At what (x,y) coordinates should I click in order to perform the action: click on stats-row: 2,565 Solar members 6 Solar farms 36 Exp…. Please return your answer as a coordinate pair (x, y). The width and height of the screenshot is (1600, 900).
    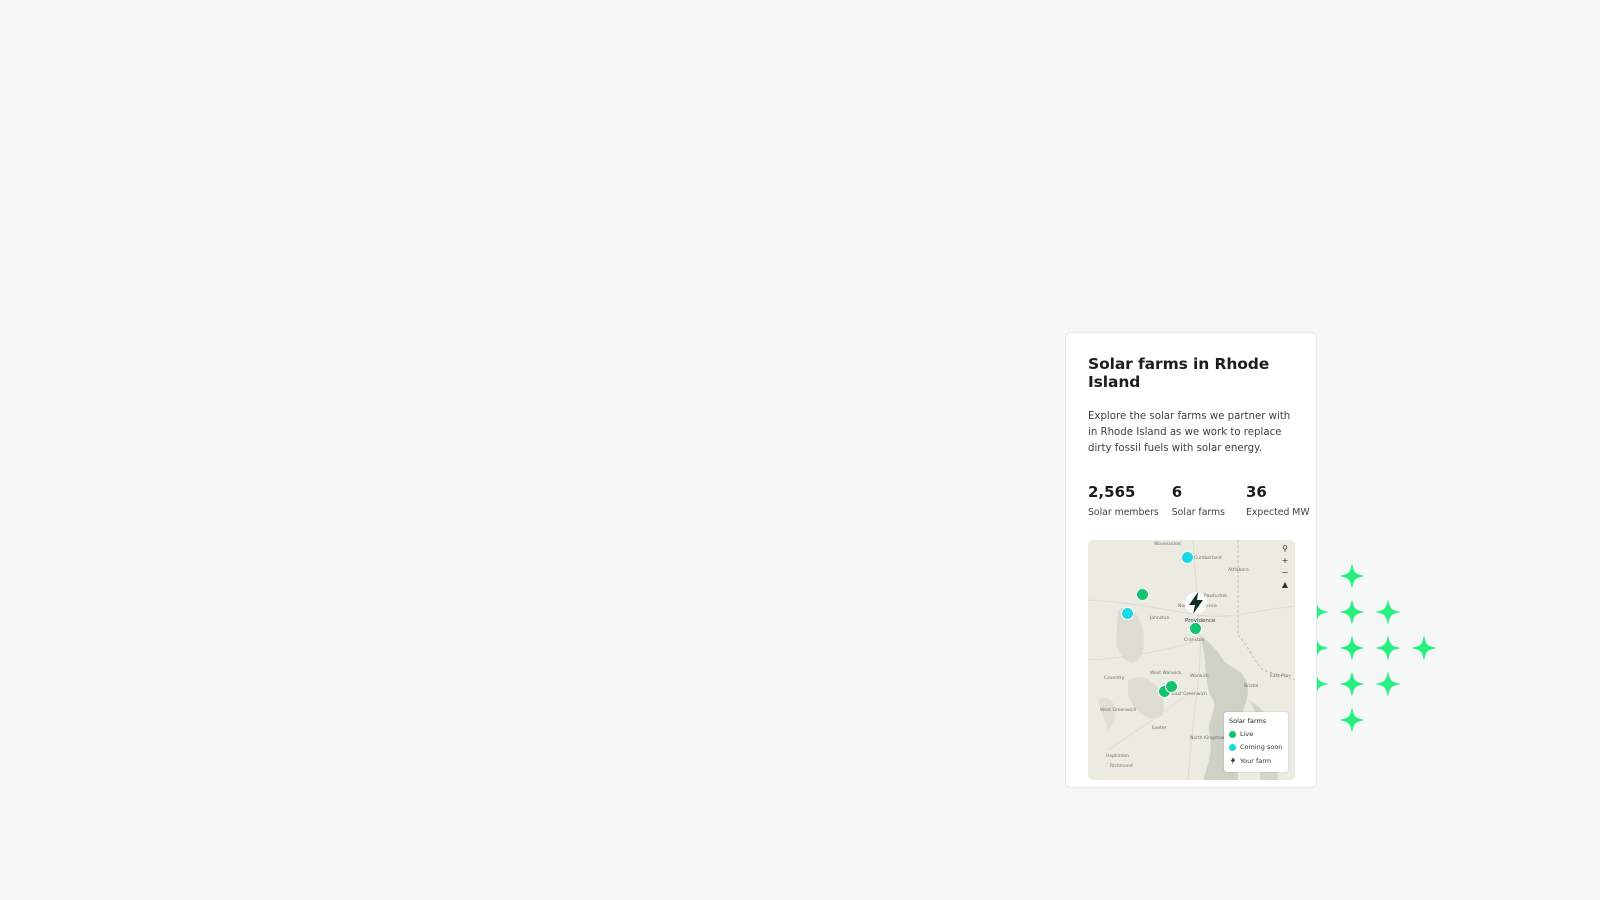
    Looking at the image, I should click on (1199, 500).